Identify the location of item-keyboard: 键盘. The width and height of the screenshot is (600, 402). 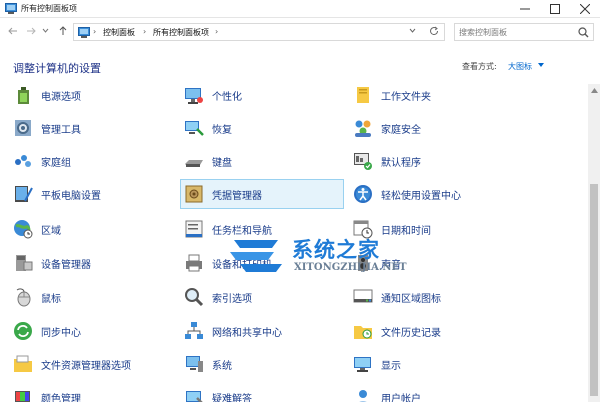
(261, 161).